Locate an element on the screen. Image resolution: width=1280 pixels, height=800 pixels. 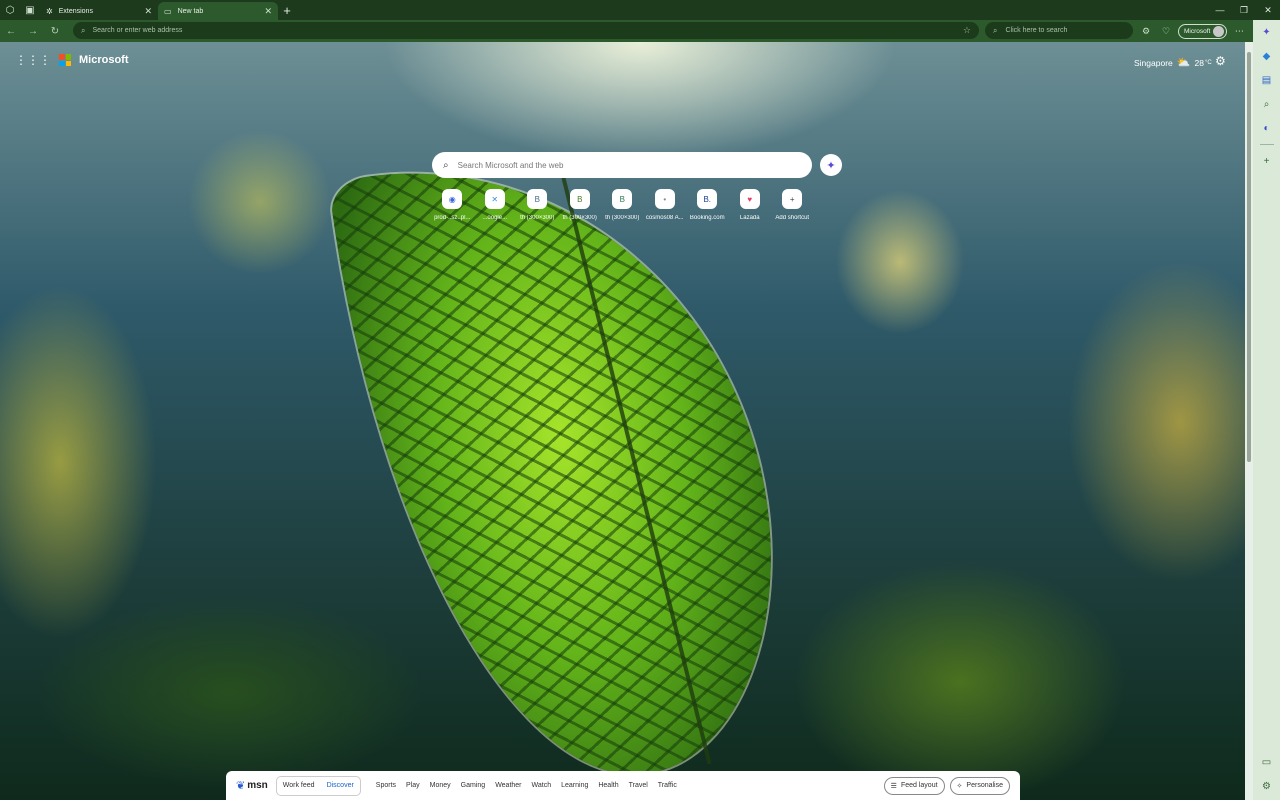
hide-sidebar-icon: ▭ is located at coordinates (1267, 762).